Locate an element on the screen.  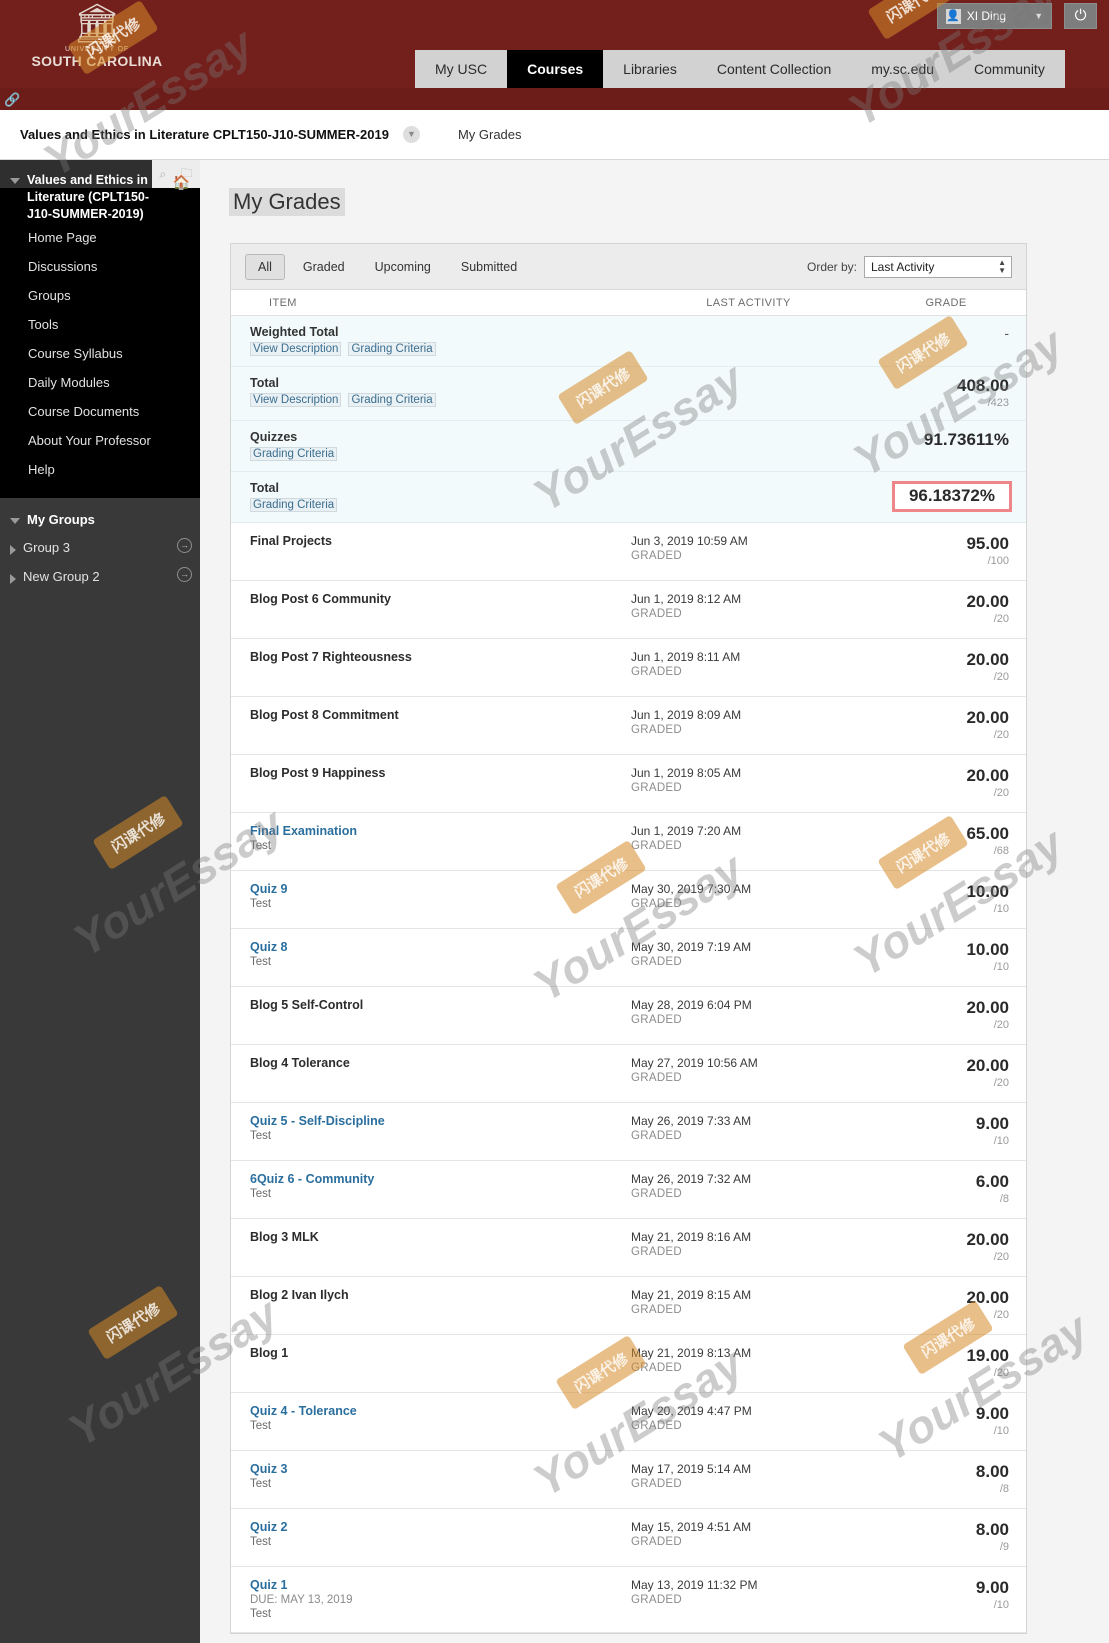
logout-button: ⏻ is located at coordinates (1080, 16).